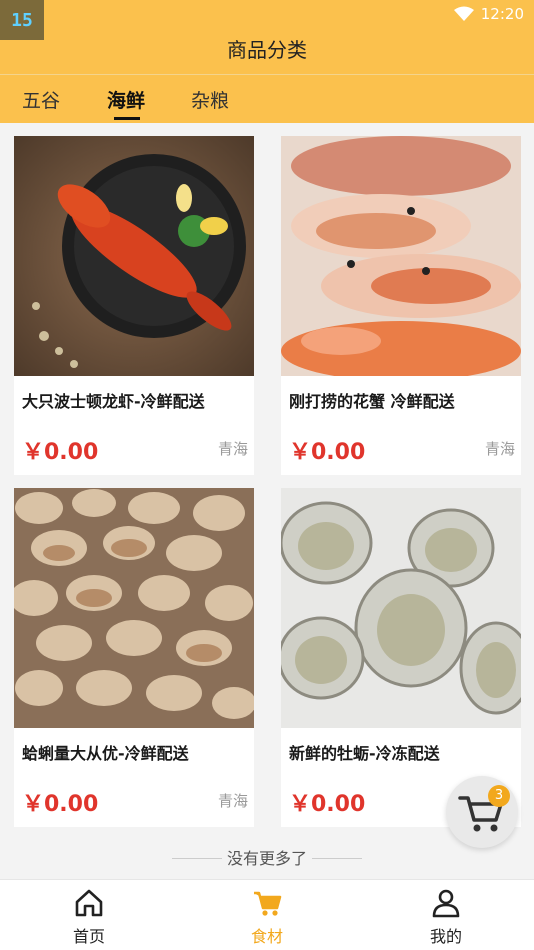  I want to click on header-bar: 15 12:20 商品分类 五谷 海鲜 杂粮, so click(267, 61).